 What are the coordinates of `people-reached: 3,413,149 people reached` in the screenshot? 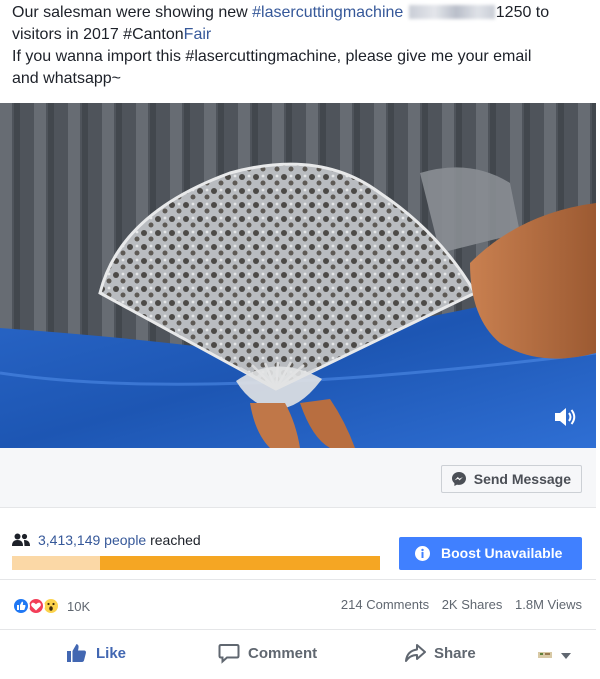 It's located at (106, 540).